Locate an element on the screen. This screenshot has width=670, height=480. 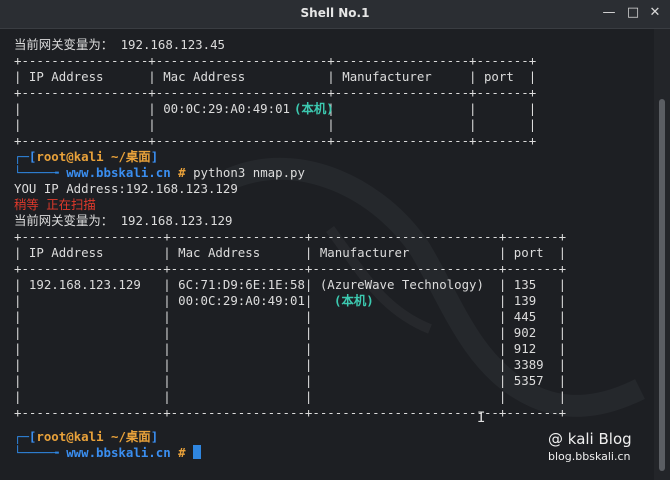
prompt-line-2: └────╼ www.bbskali.cn # python3 nmap.py is located at coordinates (159, 172).